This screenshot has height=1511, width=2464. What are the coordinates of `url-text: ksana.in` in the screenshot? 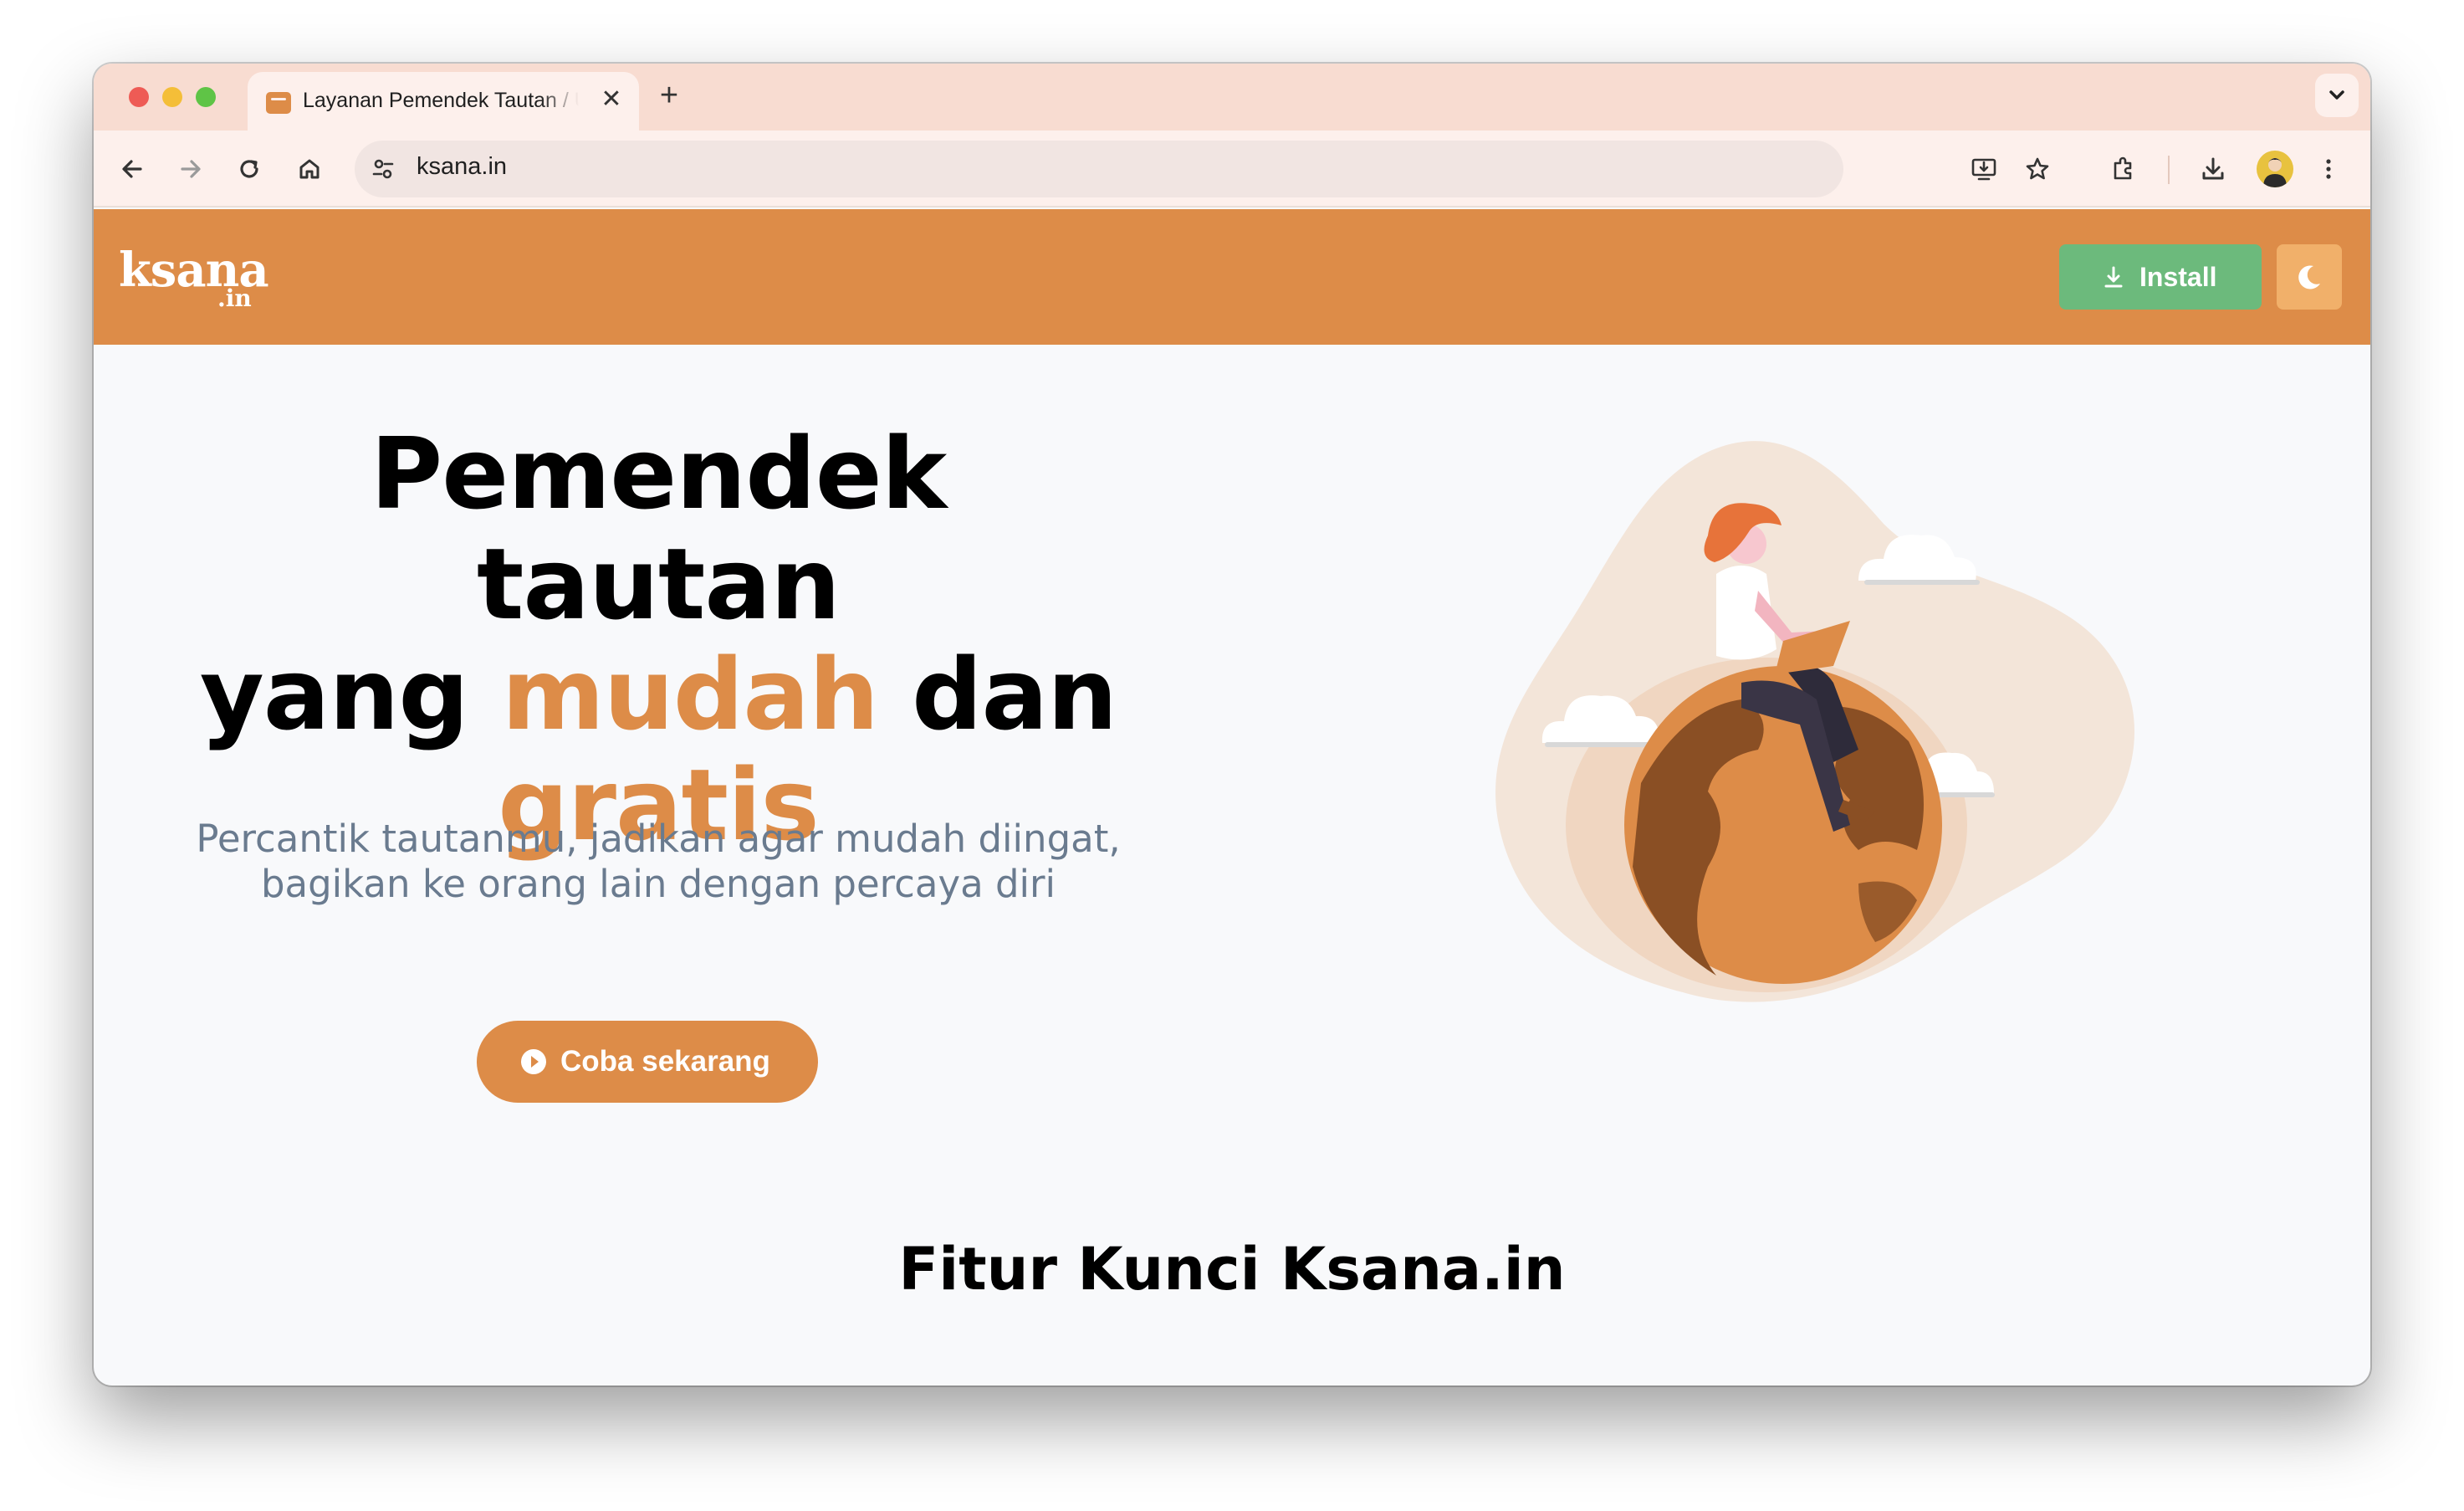 It's located at (462, 167).